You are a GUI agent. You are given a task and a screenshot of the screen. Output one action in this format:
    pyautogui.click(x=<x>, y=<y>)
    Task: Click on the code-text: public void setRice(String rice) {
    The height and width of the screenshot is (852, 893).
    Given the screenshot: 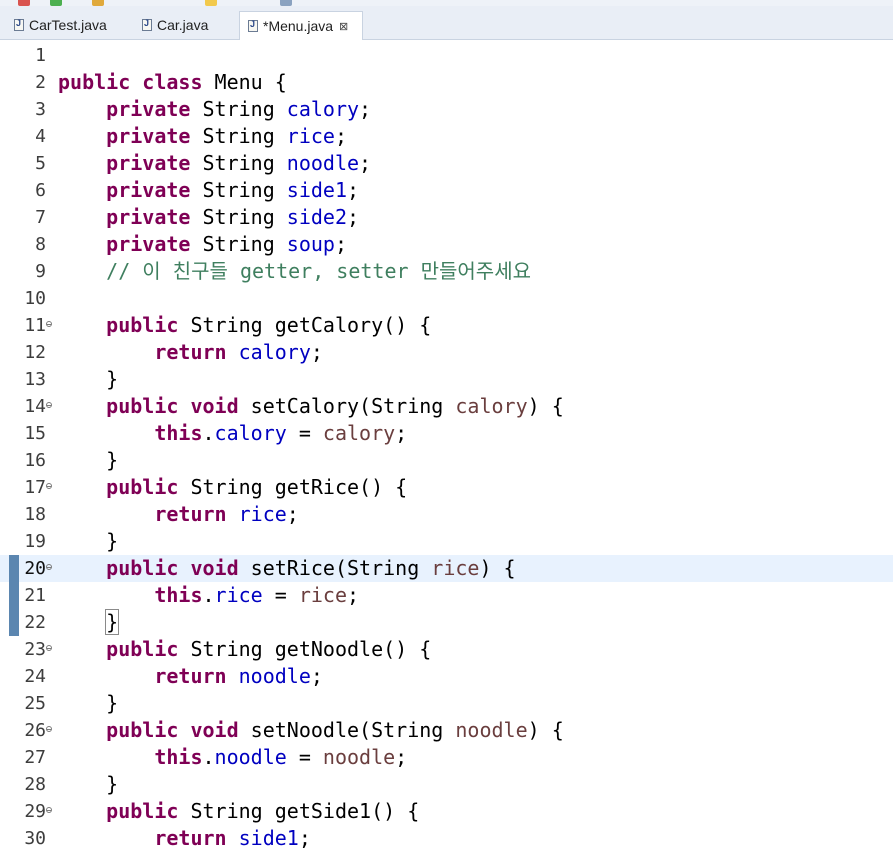 What is the action you would take?
    pyautogui.click(x=286, y=568)
    